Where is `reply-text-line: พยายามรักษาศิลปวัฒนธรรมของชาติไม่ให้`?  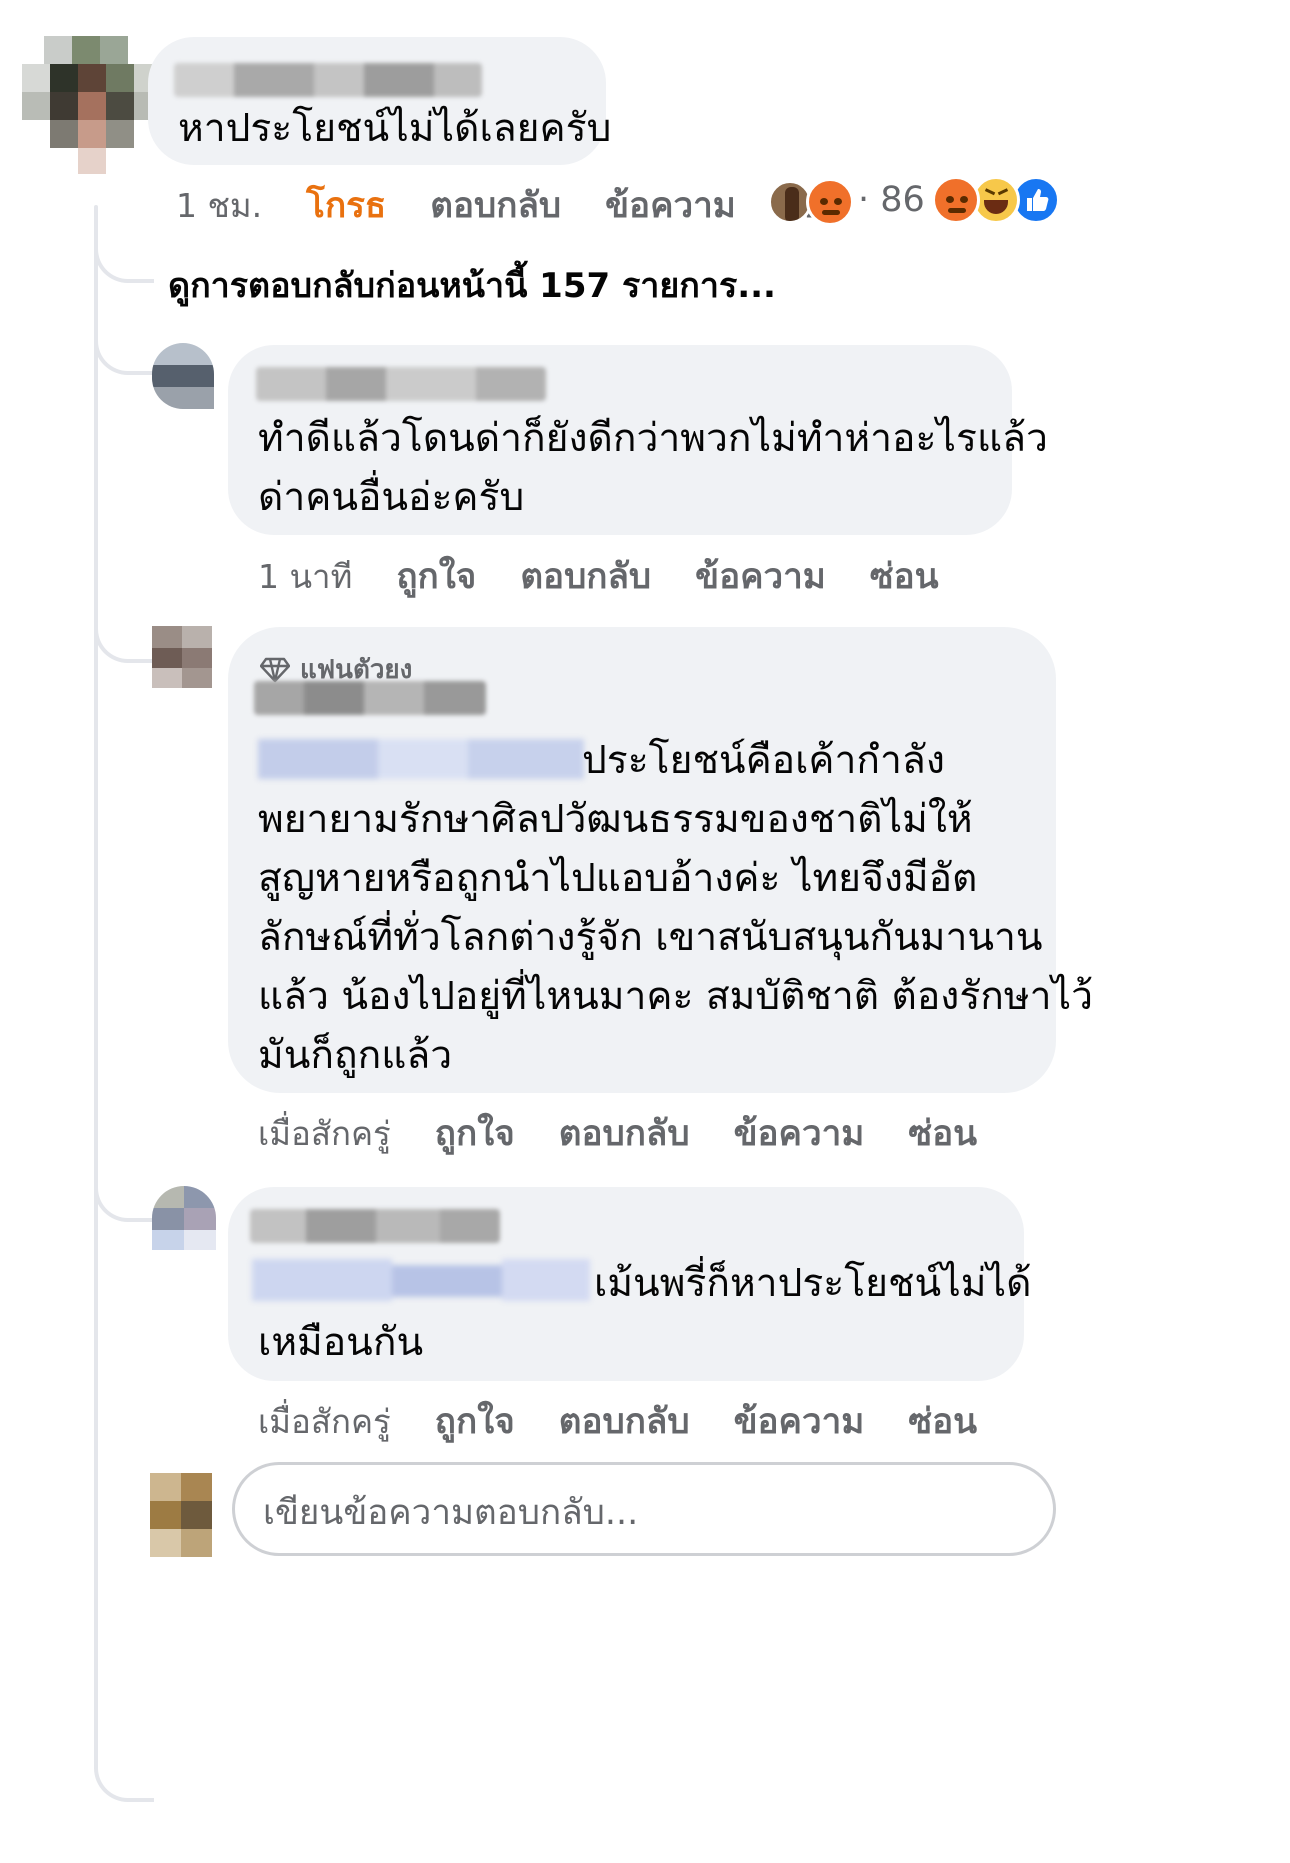
reply-text-line: พยายามรักษาศิลปวัฒนธรรมของชาติไม่ให้ is located at coordinates (615, 819).